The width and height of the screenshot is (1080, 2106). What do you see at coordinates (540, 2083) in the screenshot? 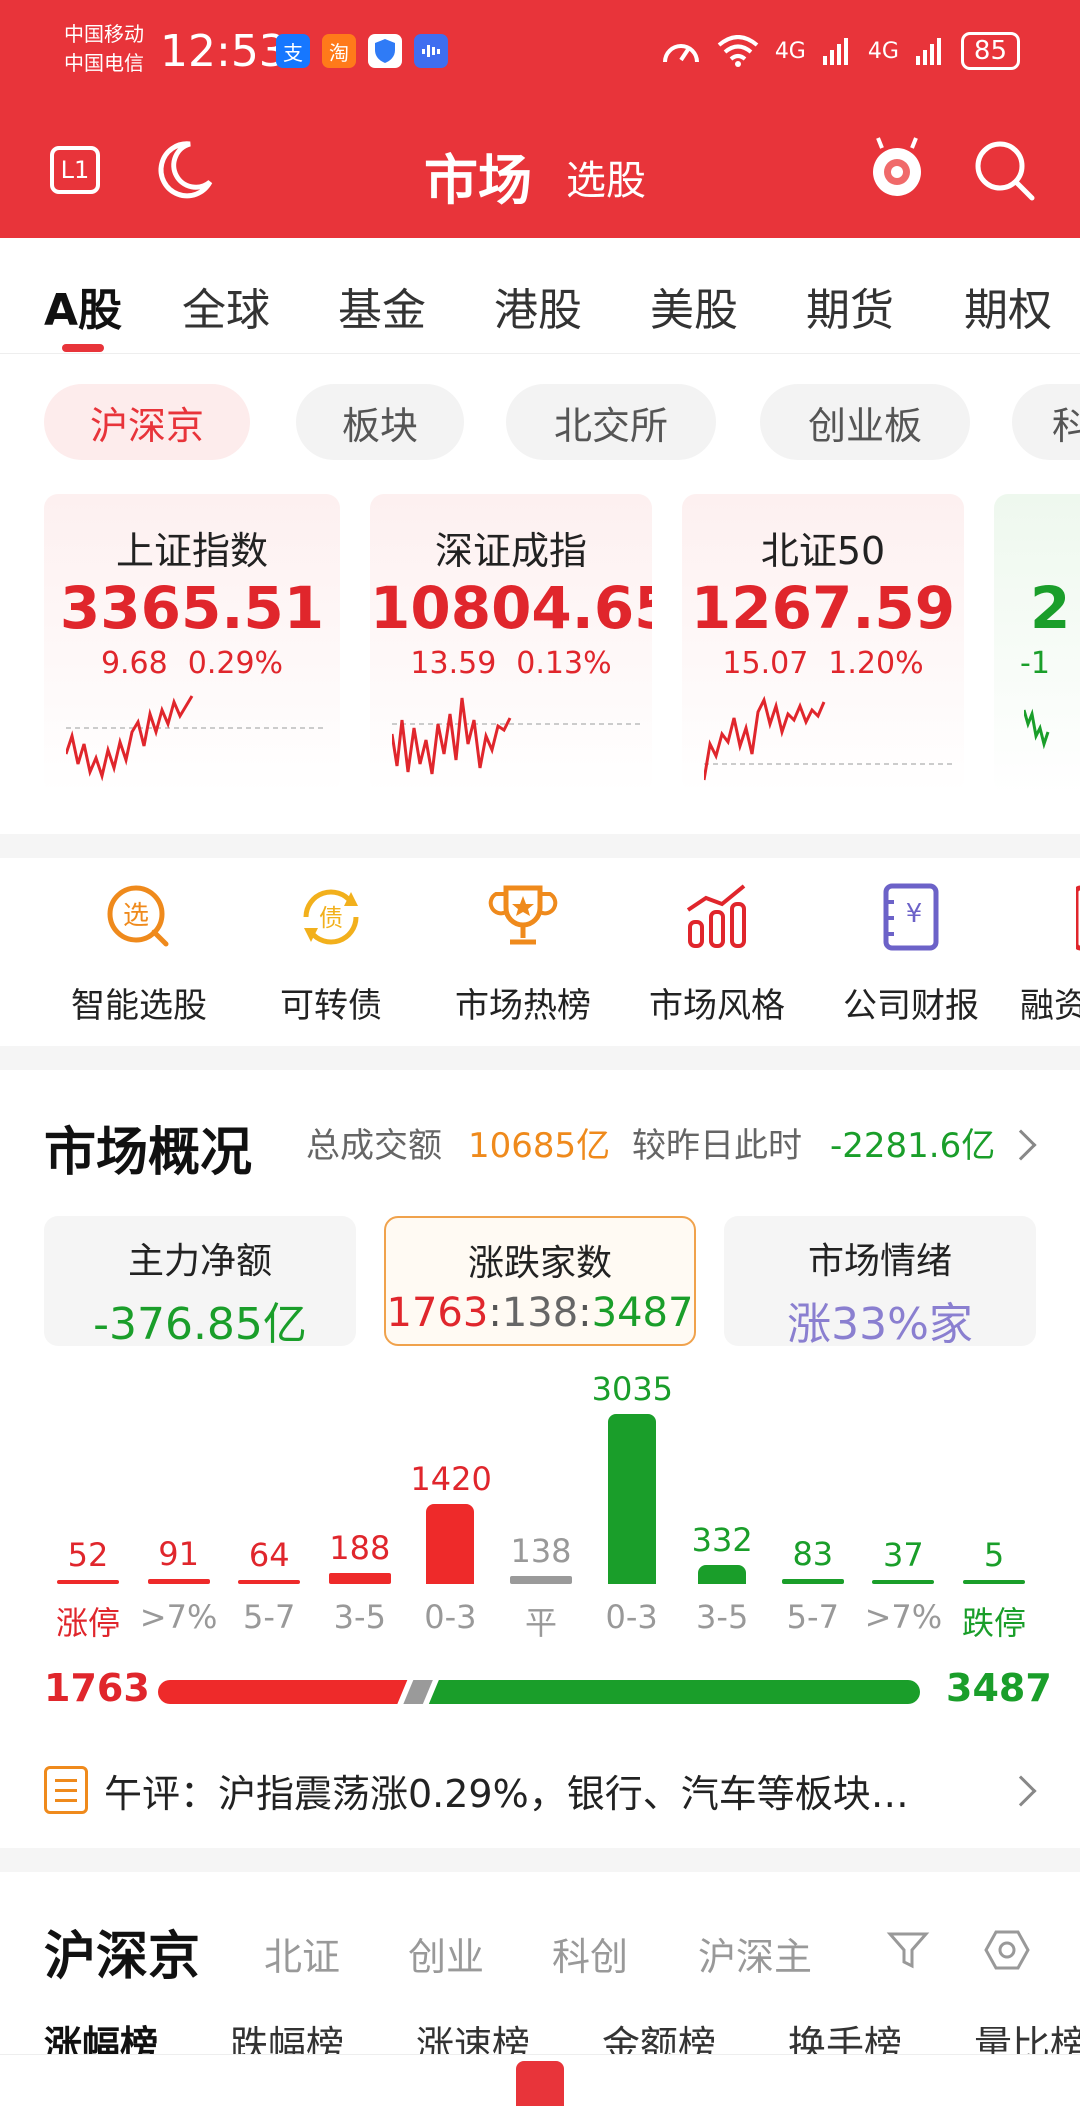
I see `market-nav-icon` at bounding box center [540, 2083].